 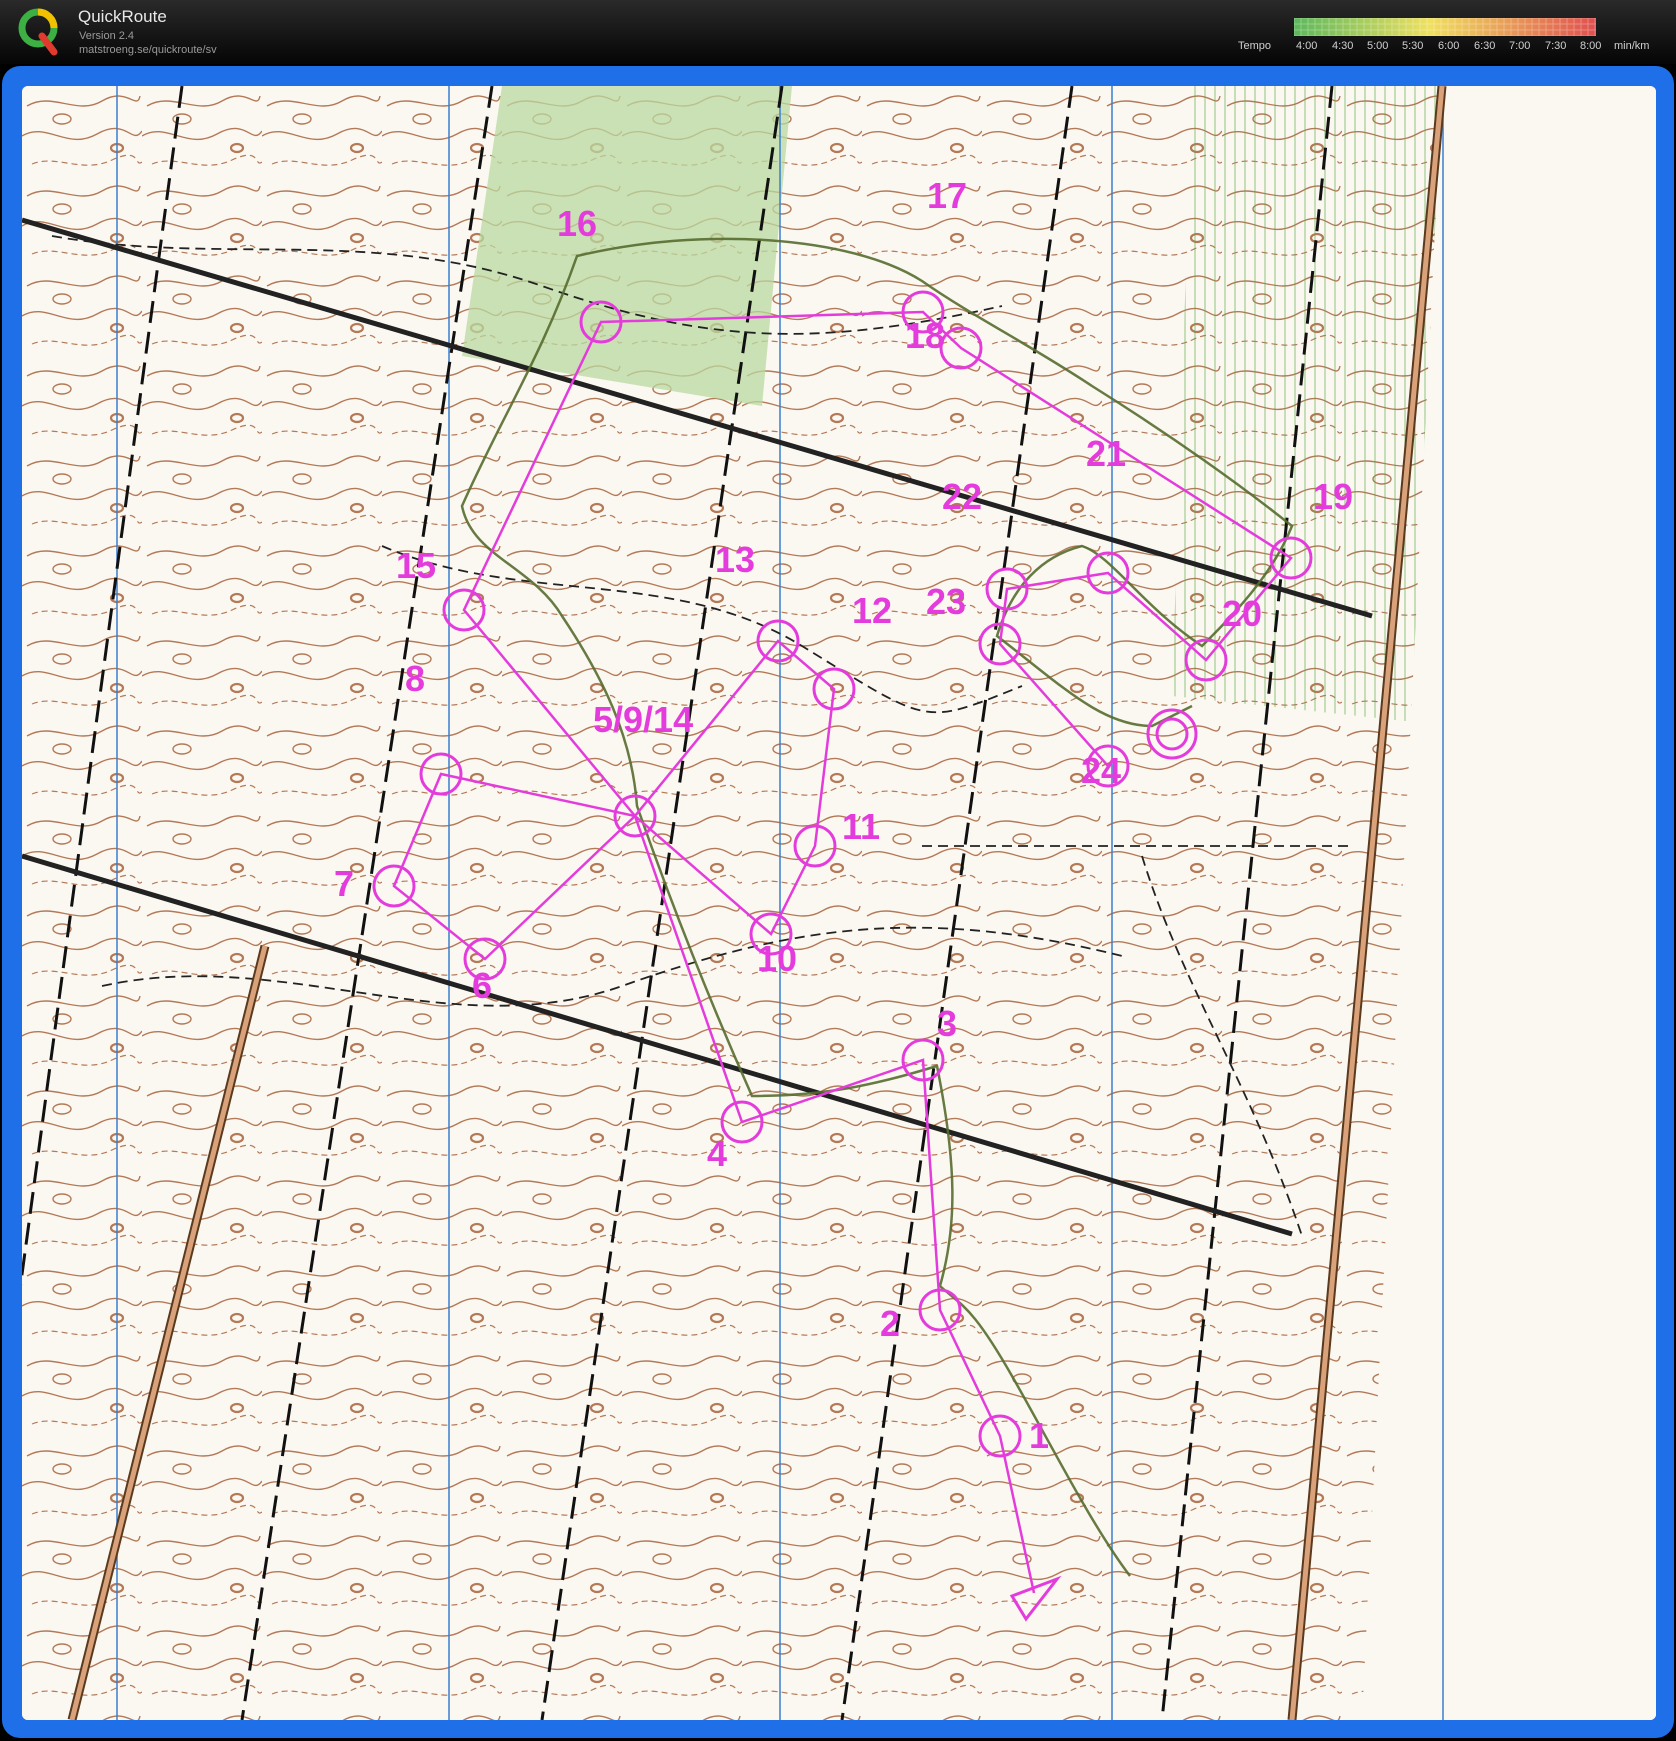 I want to click on tempo-tick: 5:30, so click(x=1413, y=46).